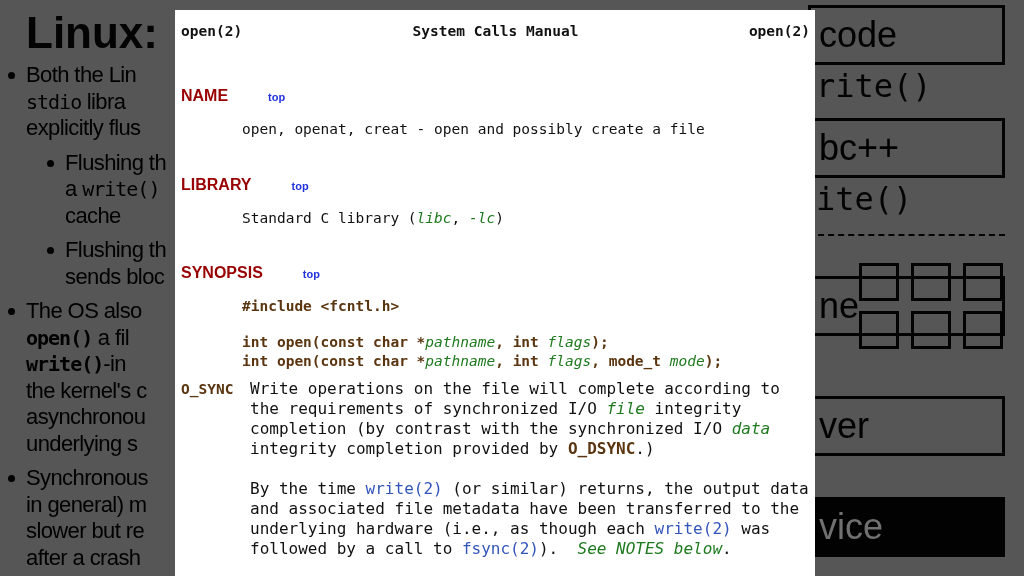  I want to click on code-label: rite(), so click(874, 86).